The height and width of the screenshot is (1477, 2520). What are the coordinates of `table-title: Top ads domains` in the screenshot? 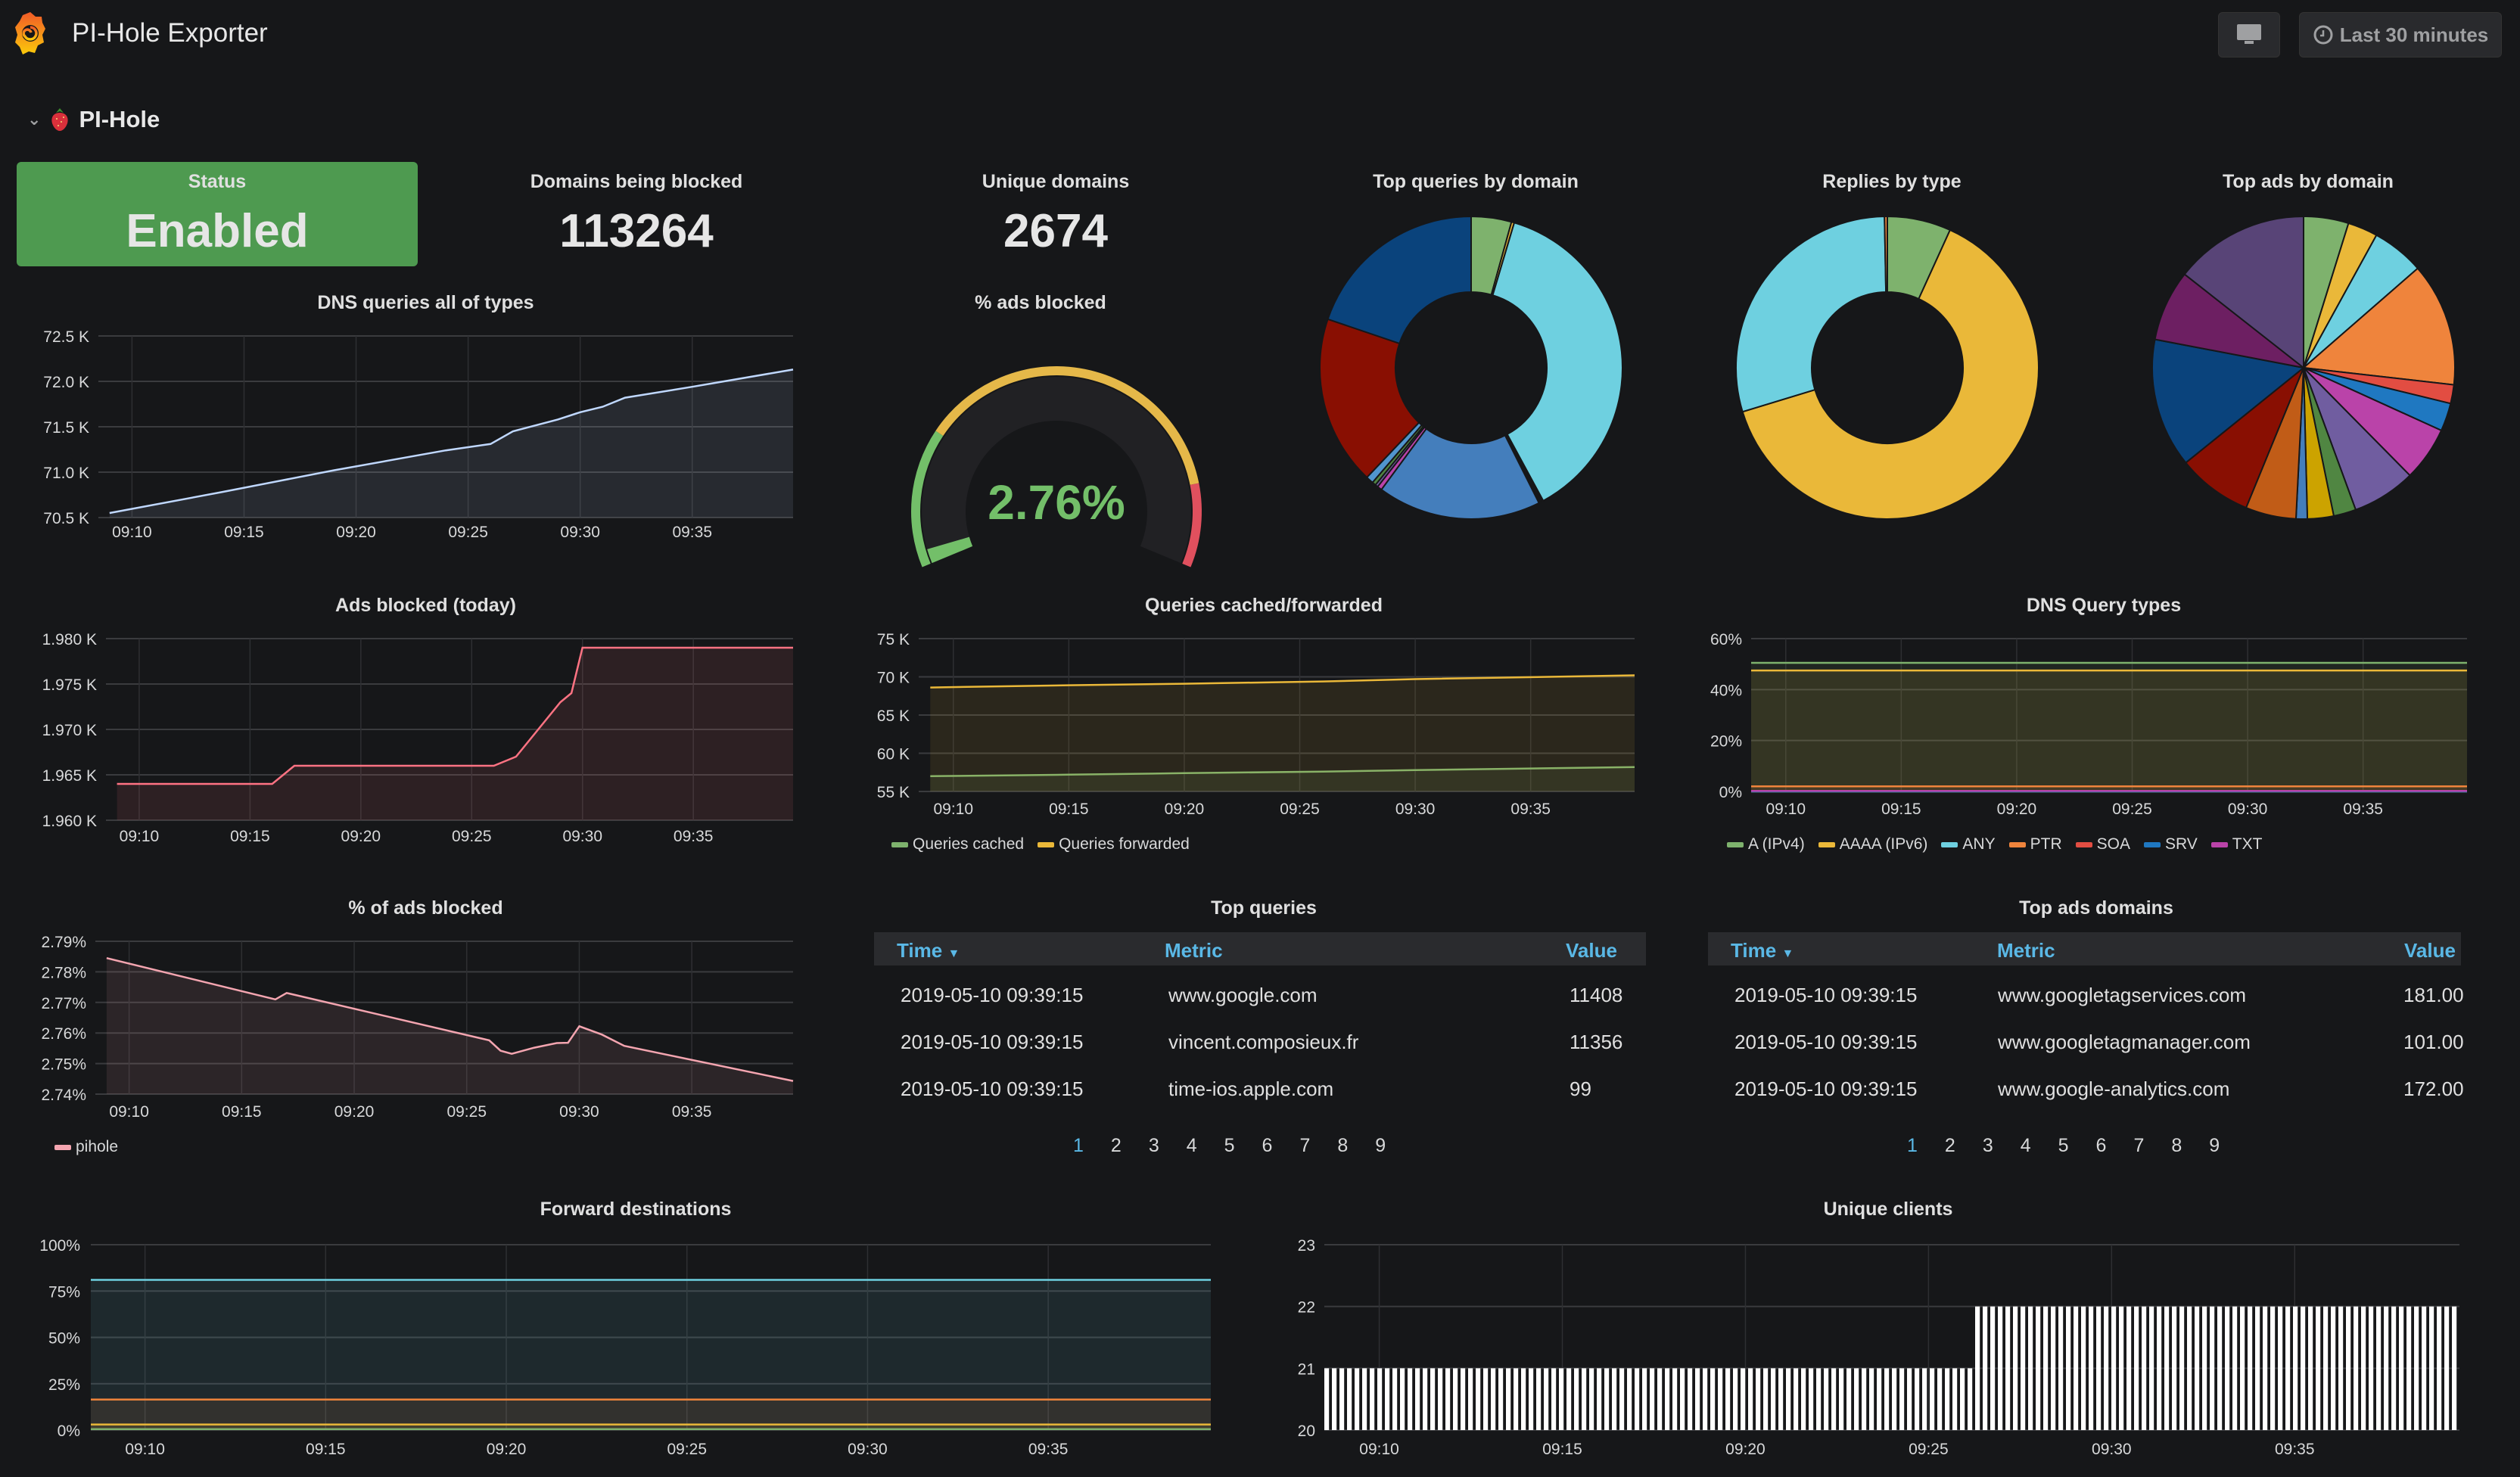 It's located at (2096, 908).